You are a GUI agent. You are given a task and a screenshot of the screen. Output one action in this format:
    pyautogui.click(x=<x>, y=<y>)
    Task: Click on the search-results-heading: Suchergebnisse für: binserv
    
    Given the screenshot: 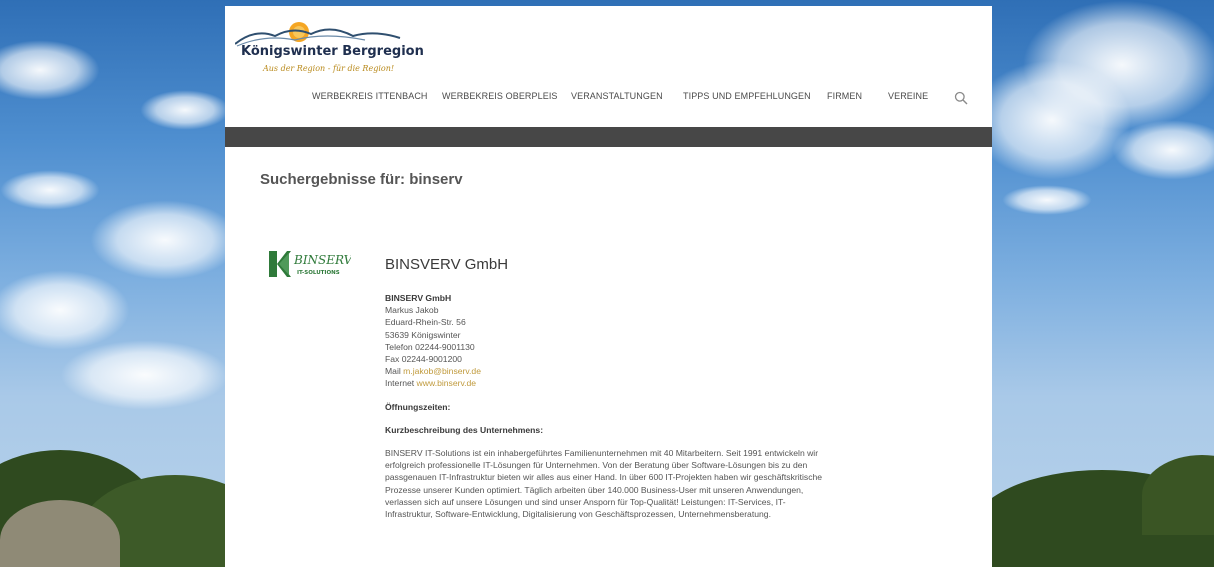 What is the action you would take?
    pyautogui.click(x=361, y=179)
    